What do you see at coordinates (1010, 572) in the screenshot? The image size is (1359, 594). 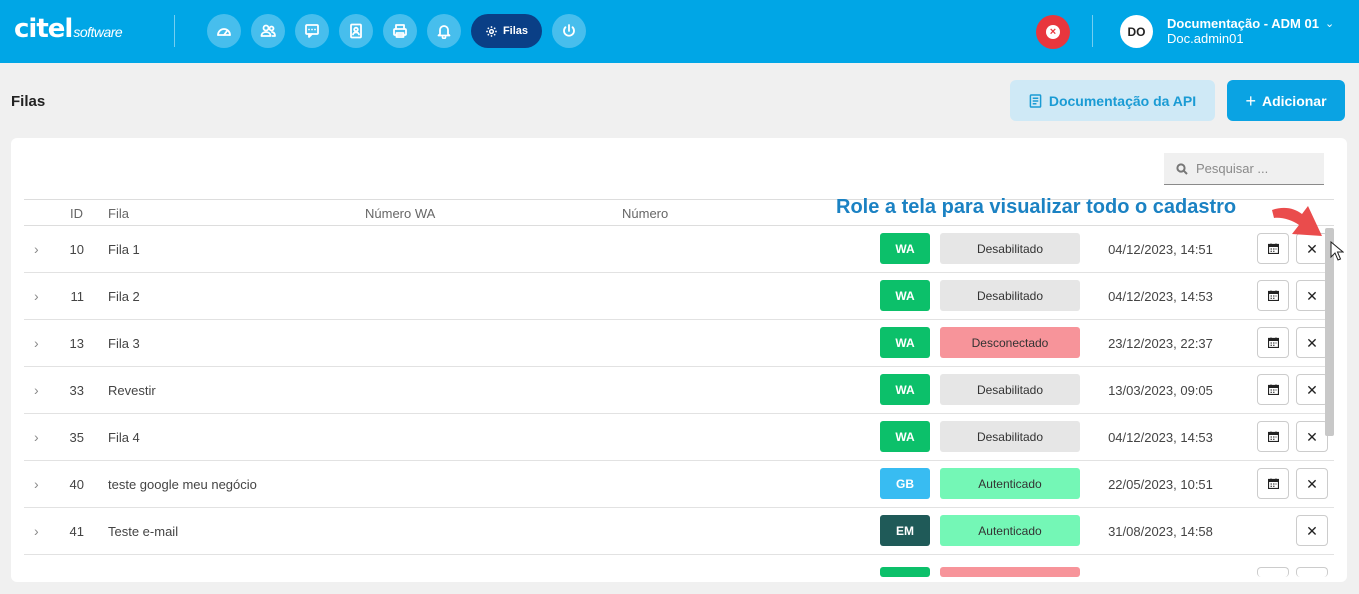 I see `status-badge` at bounding box center [1010, 572].